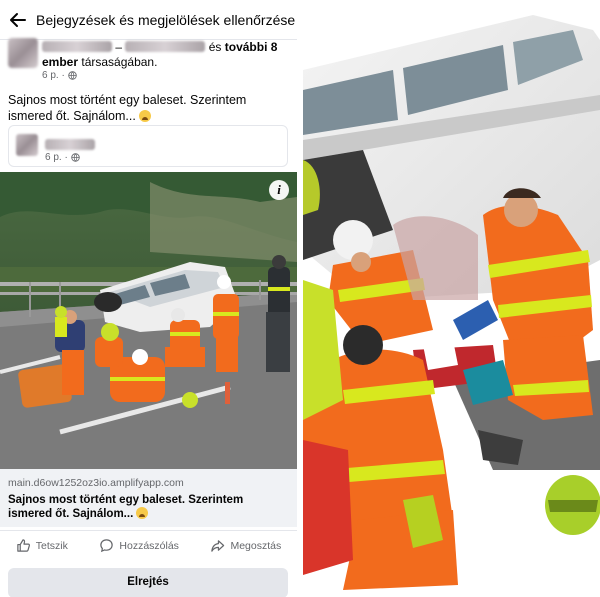 The width and height of the screenshot is (600, 597). I want to click on info-icon: i, so click(279, 190).